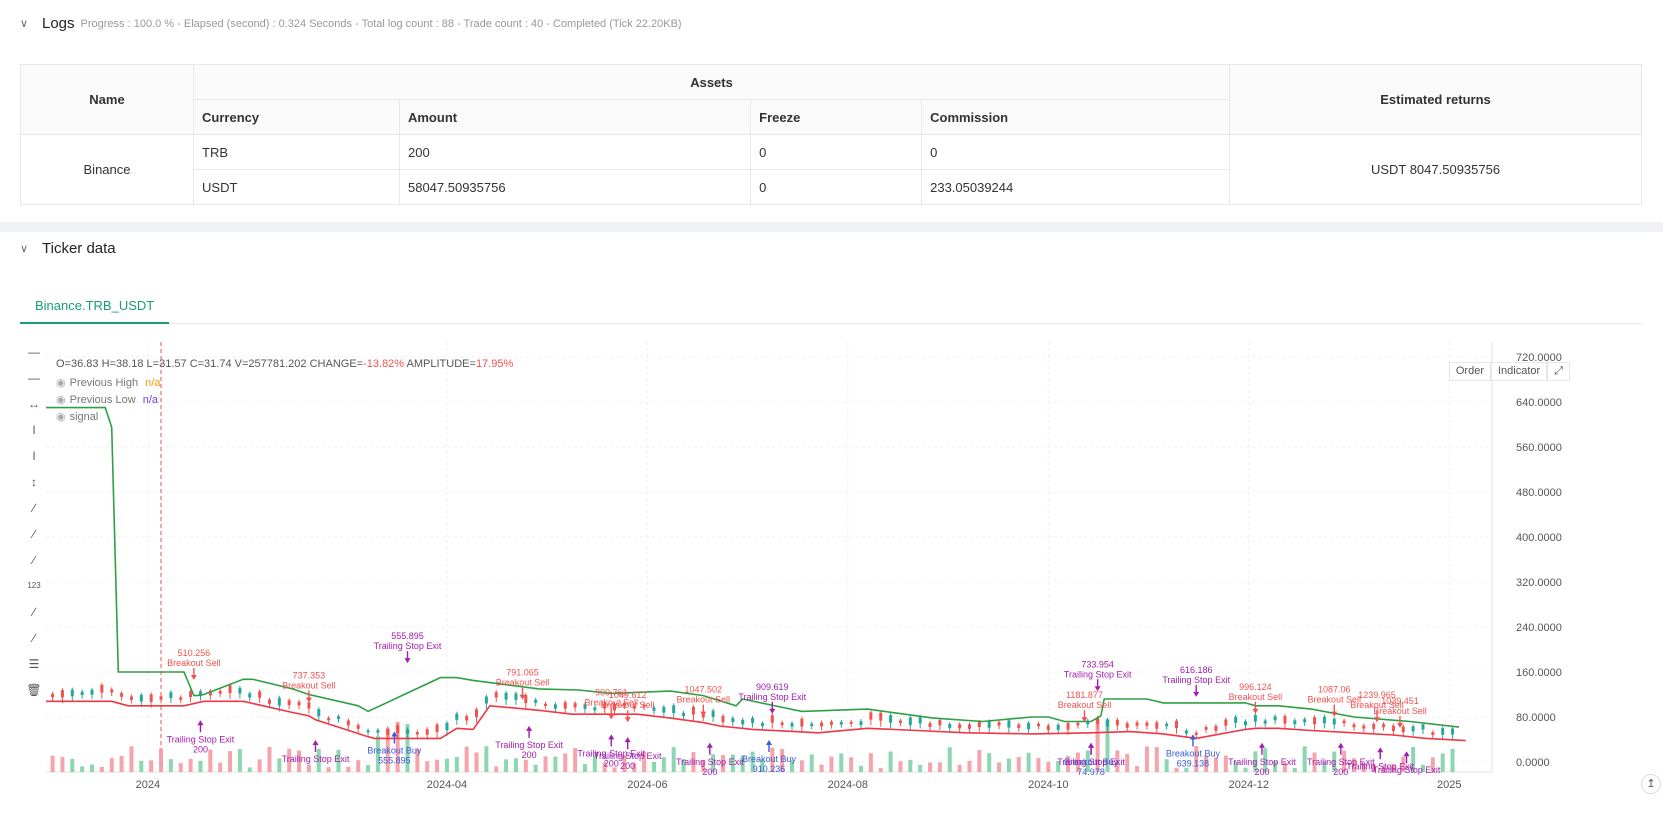 The image size is (1663, 824). I want to click on chart-buttons: Order Indicator ⤢, so click(1509, 371).